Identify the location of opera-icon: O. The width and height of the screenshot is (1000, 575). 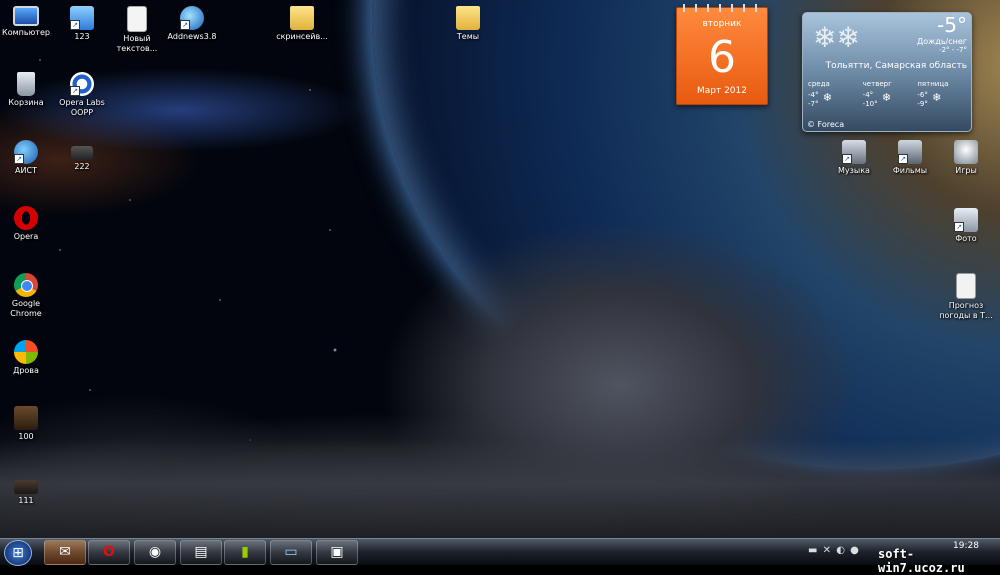
(109, 552).